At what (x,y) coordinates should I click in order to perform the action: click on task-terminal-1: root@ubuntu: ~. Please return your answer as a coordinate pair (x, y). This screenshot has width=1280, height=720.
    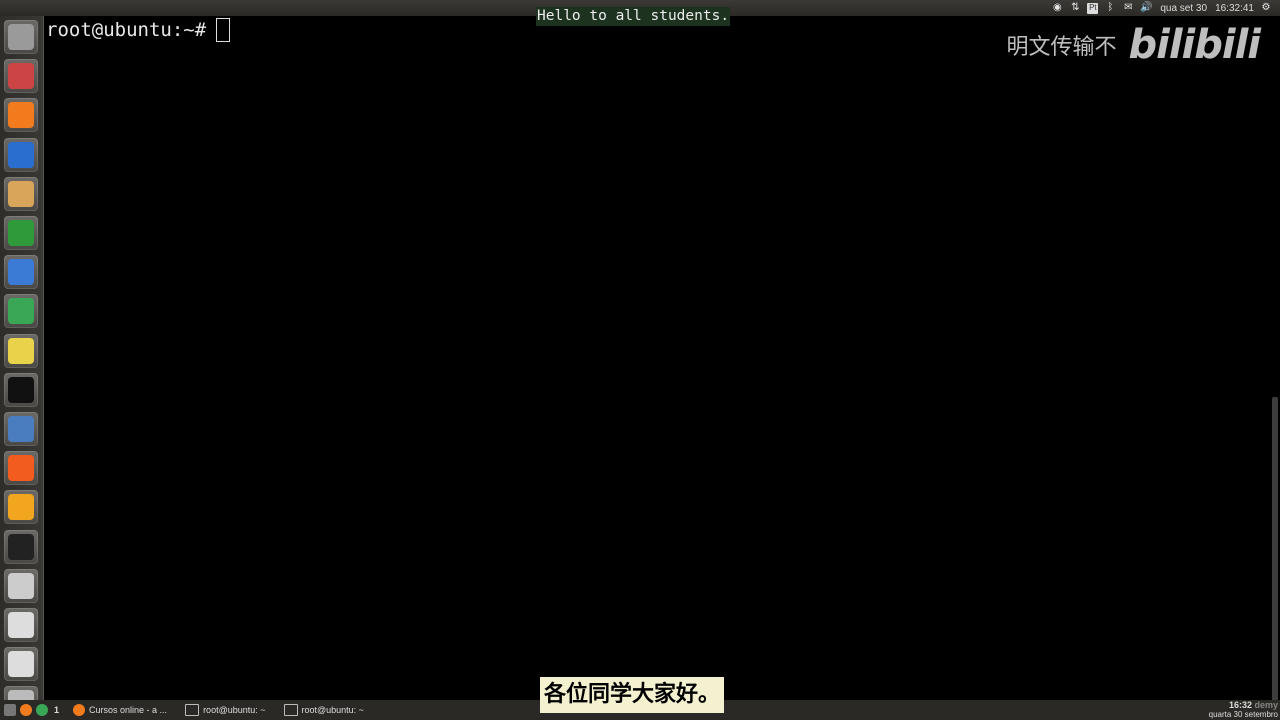
    Looking at the image, I should click on (225, 710).